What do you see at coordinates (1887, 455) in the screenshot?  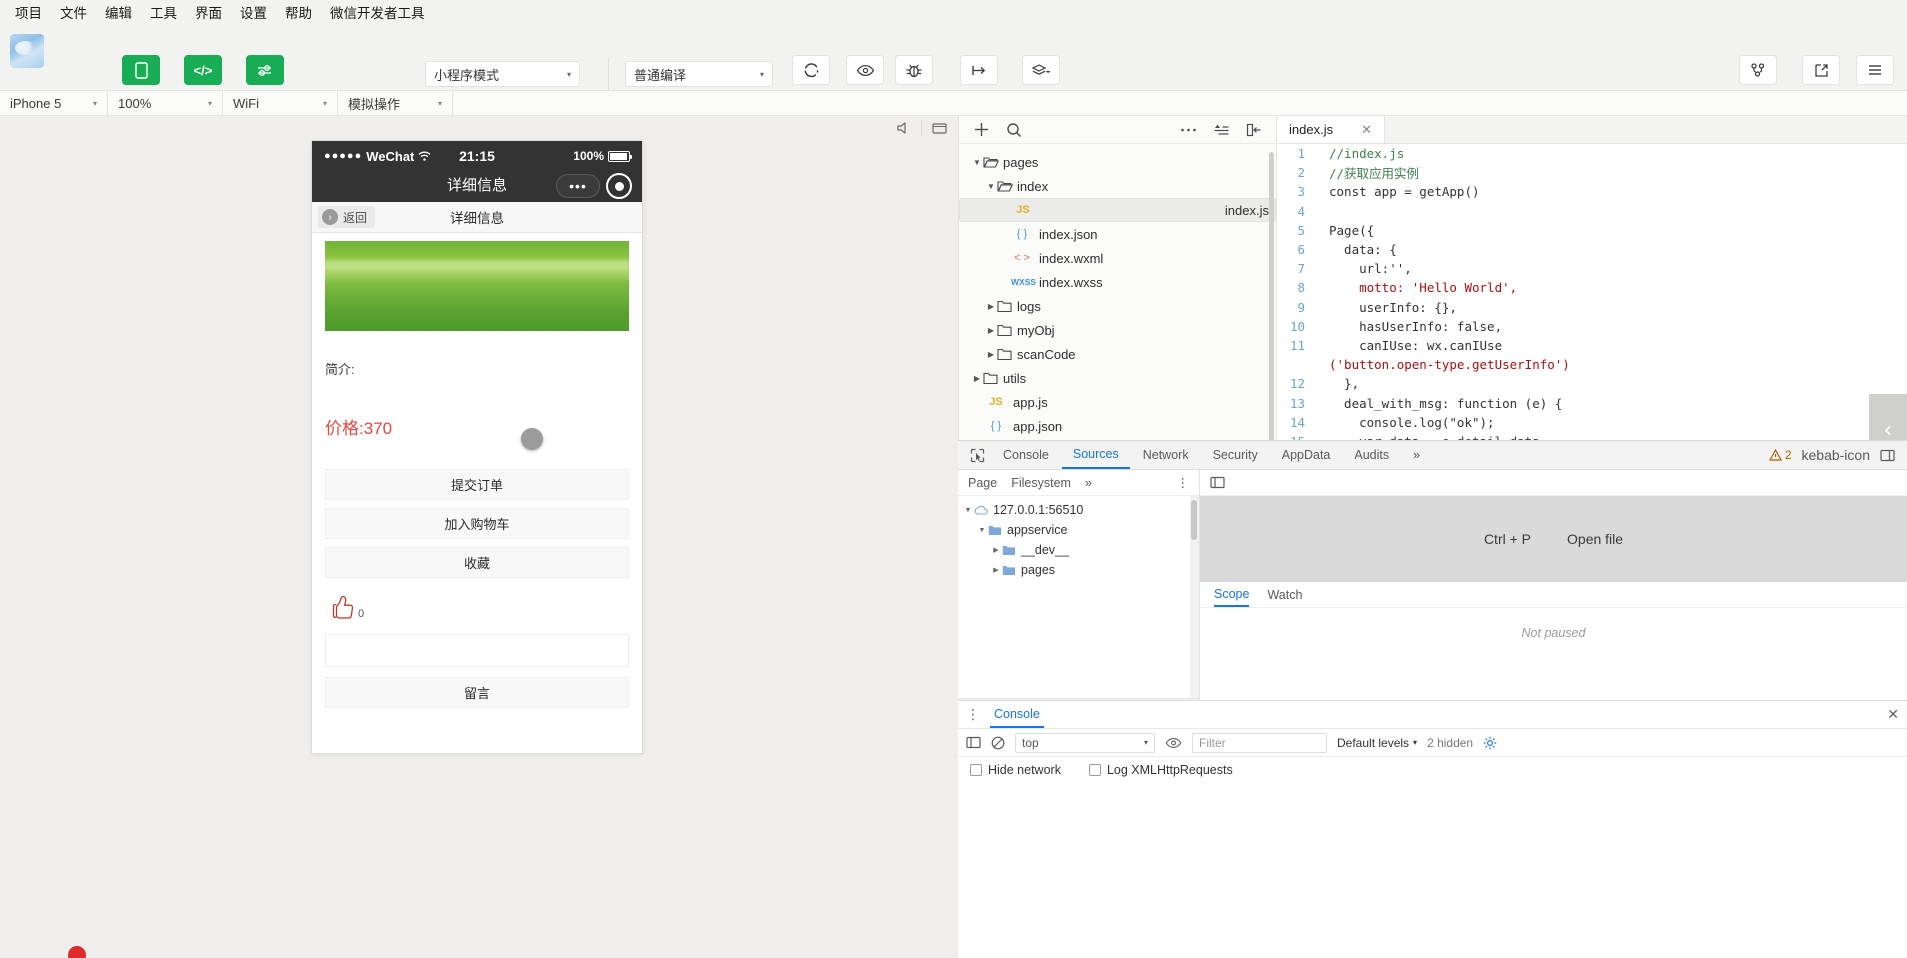 I see `dock-icon` at bounding box center [1887, 455].